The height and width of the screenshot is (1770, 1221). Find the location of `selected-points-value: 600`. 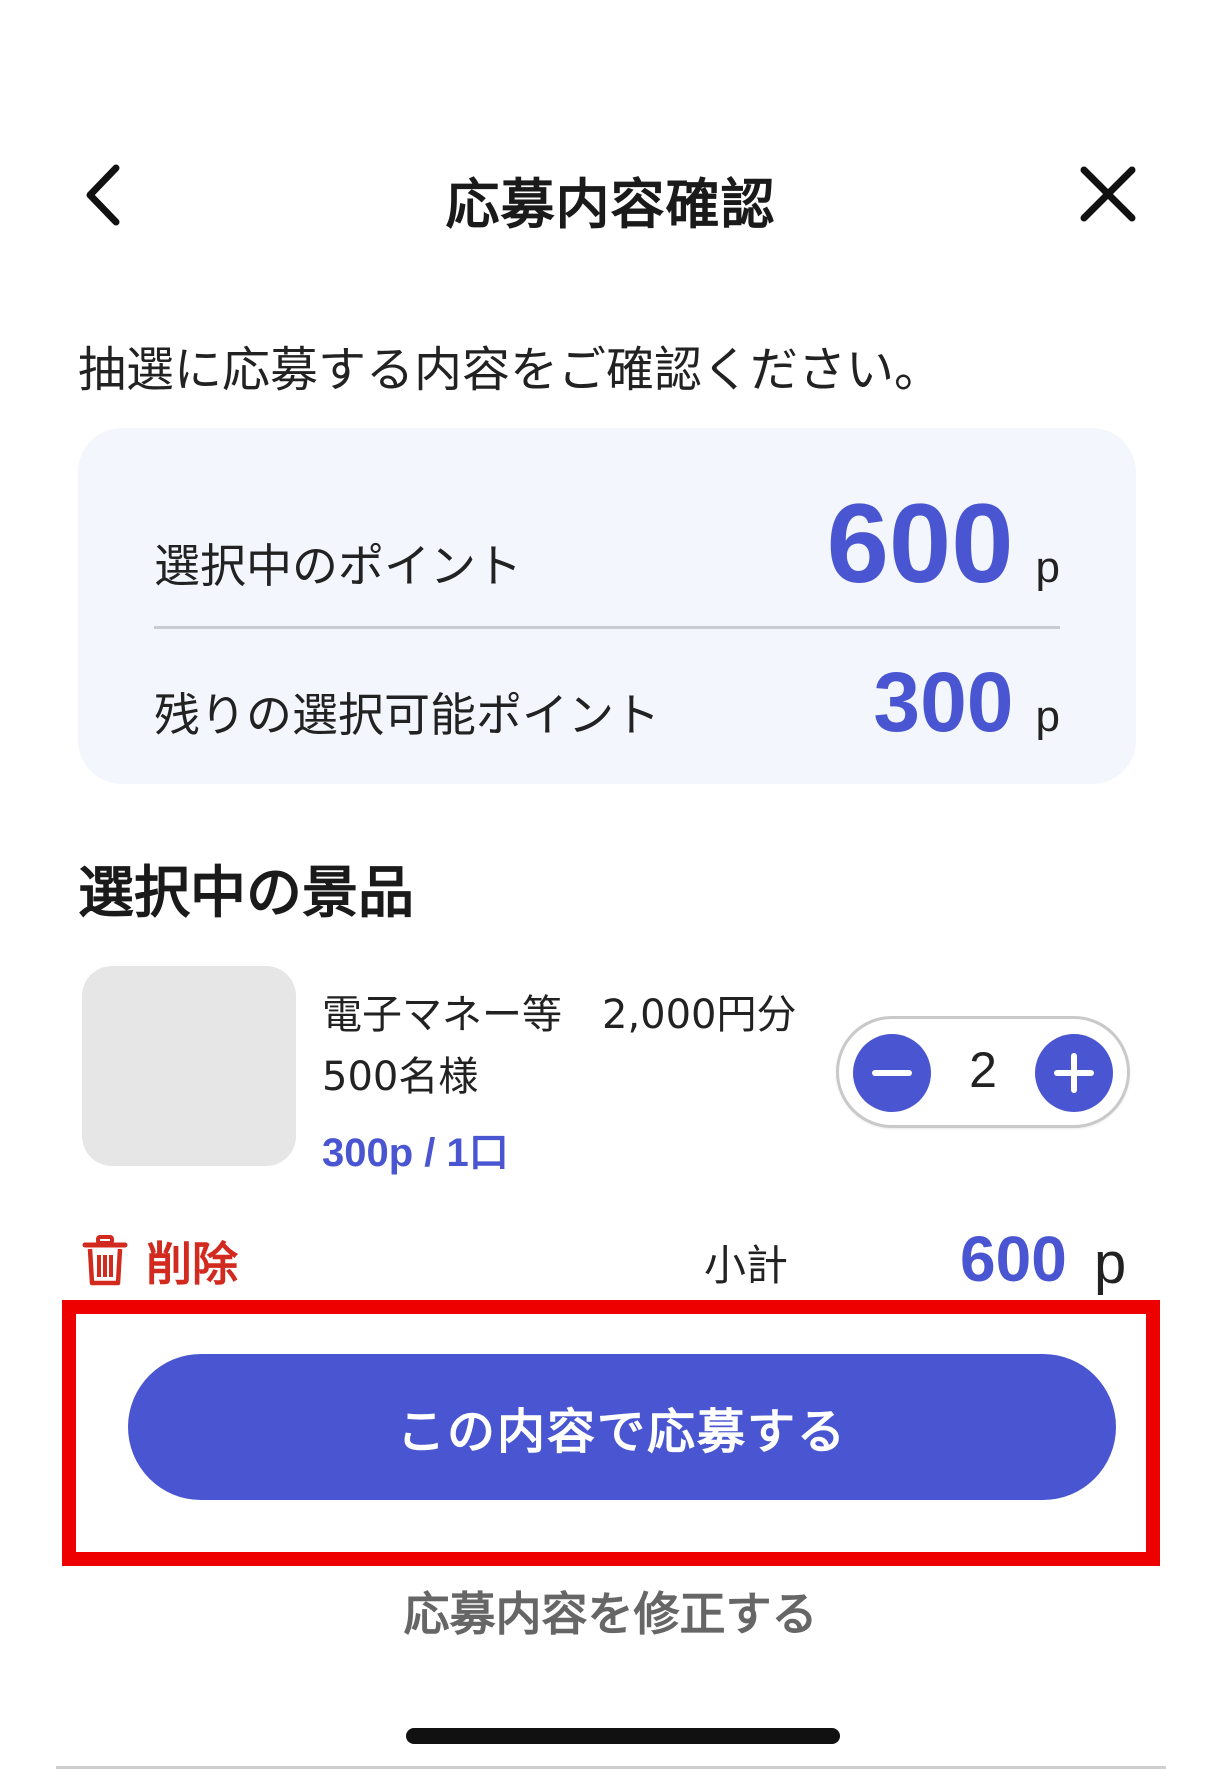

selected-points-value: 600 is located at coordinates (920, 543).